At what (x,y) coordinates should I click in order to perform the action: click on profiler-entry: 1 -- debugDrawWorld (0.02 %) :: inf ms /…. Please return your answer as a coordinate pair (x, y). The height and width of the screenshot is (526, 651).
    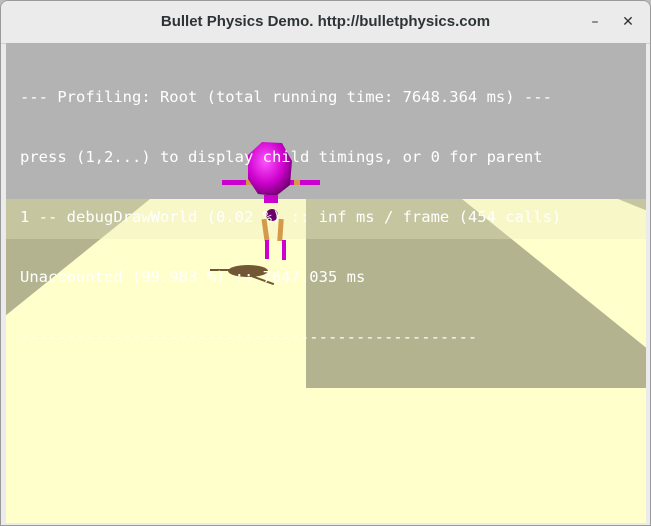
    Looking at the image, I should click on (291, 217).